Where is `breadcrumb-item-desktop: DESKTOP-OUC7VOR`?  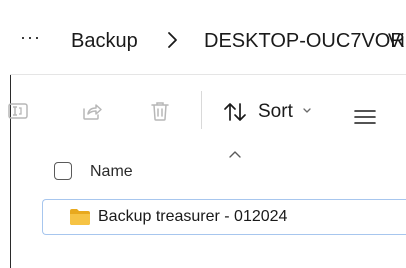
breadcrumb-item-desktop: DESKTOP-OUC7VOR is located at coordinates (304, 41).